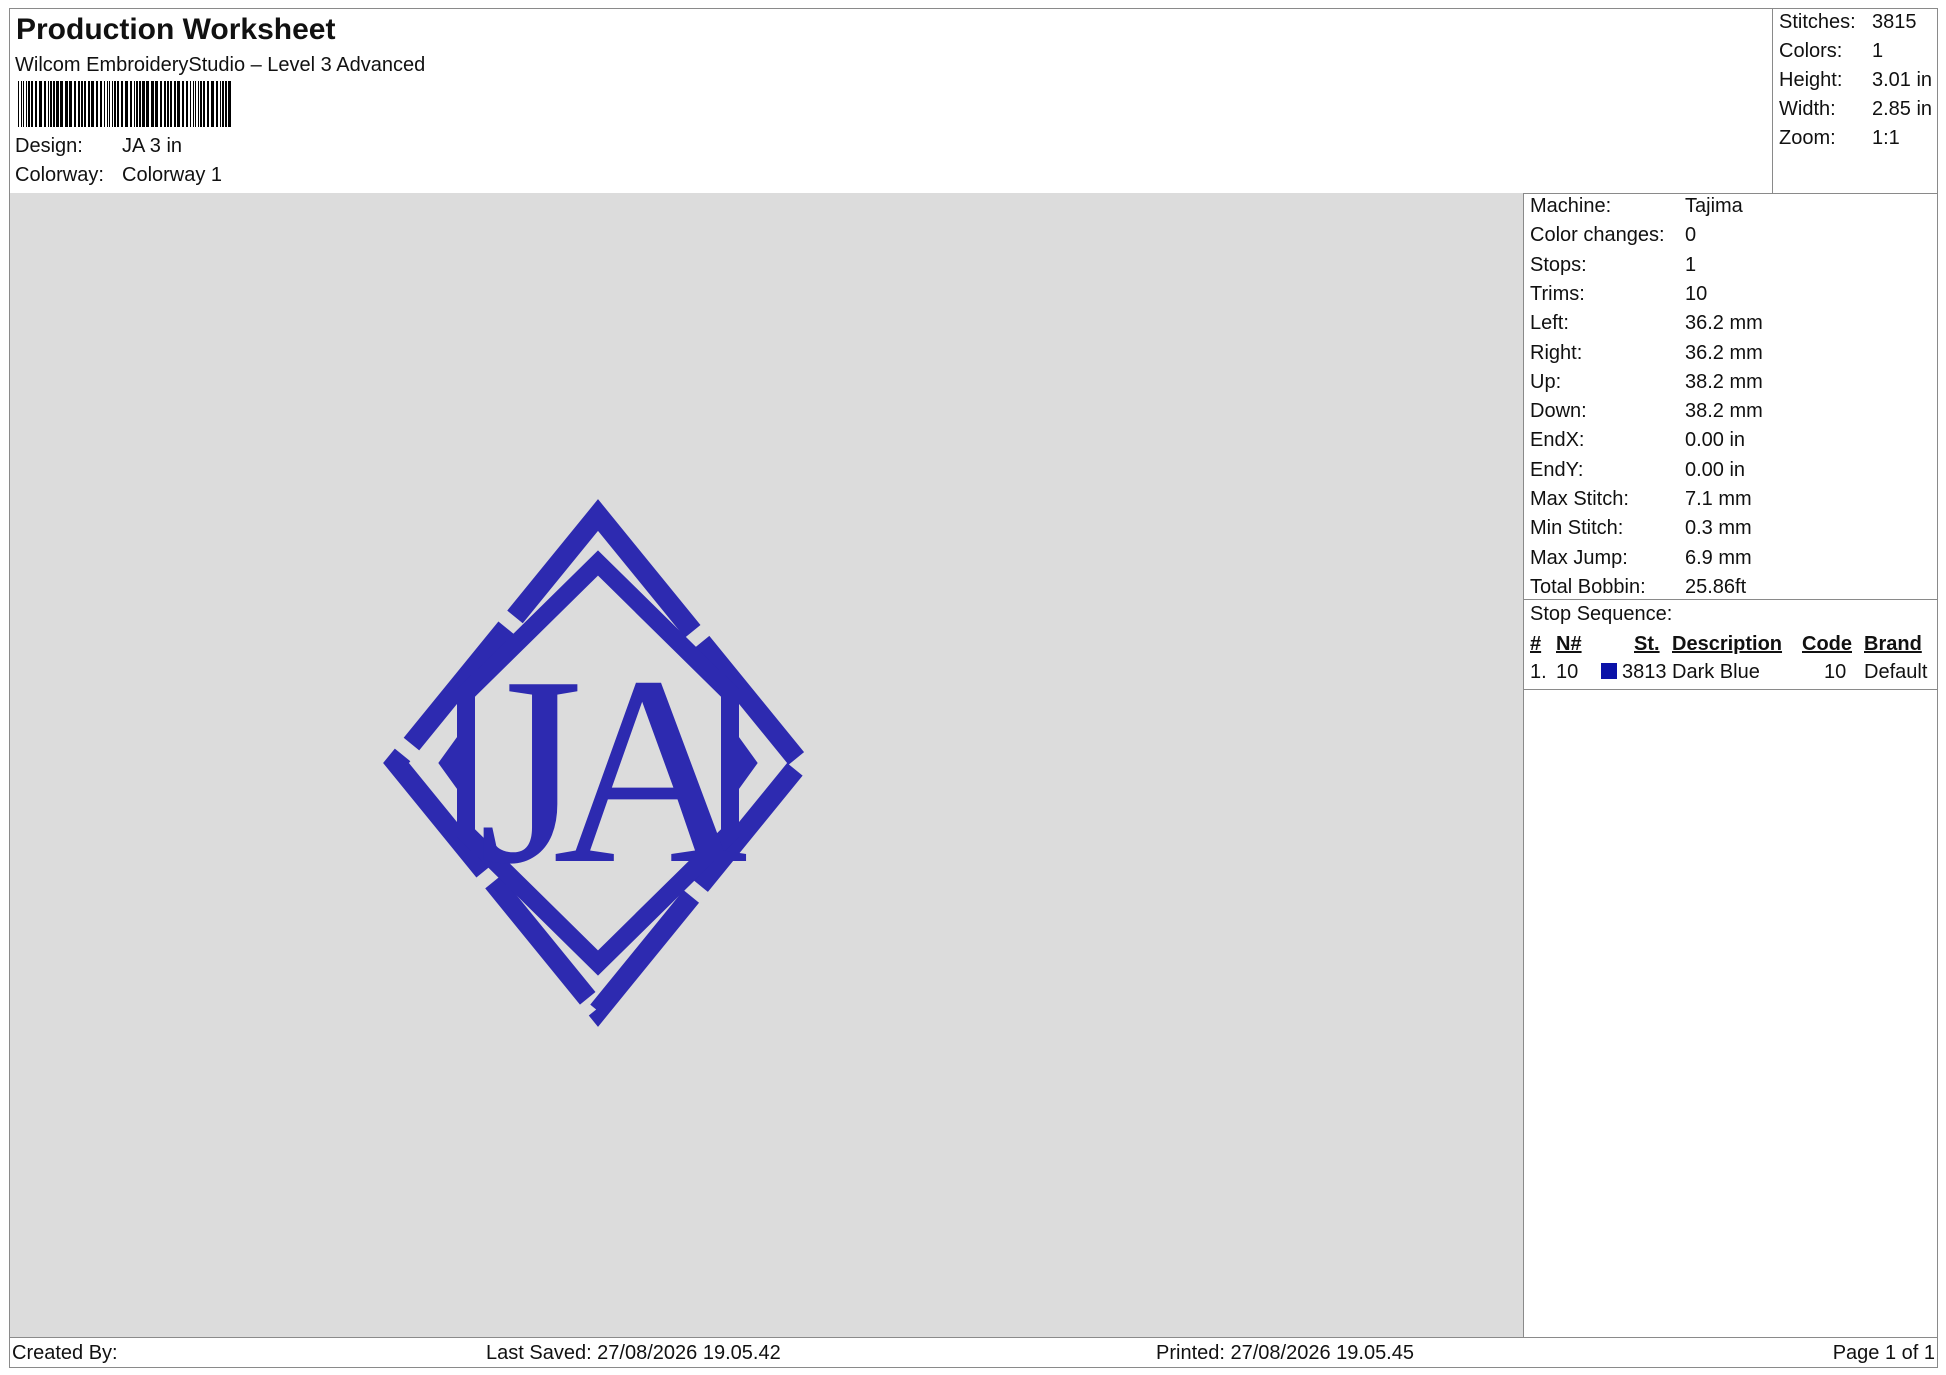  What do you see at coordinates (1716, 672) in the screenshot?
I see `row-description: Dark Blue` at bounding box center [1716, 672].